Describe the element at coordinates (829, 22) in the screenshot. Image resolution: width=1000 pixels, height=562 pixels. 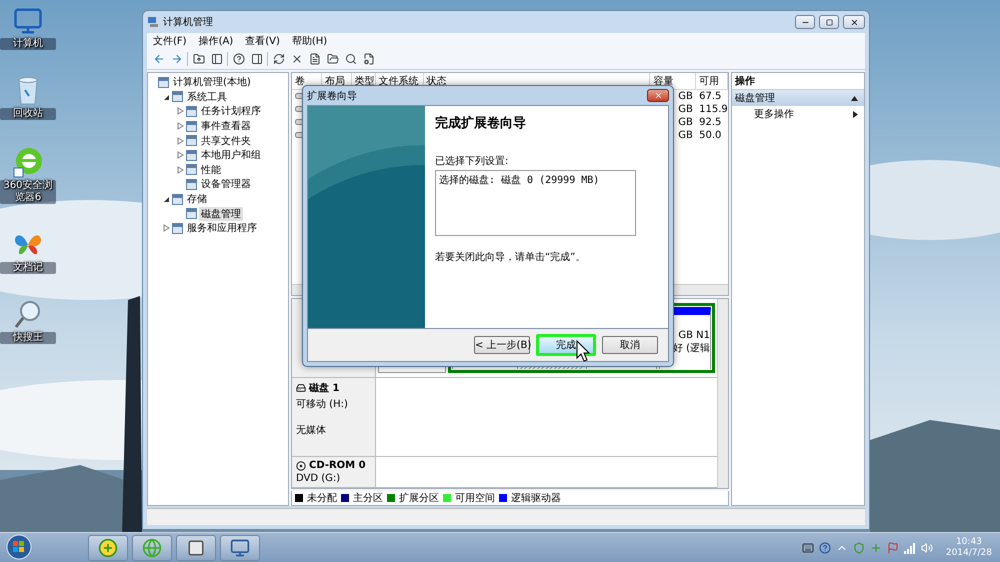
I see `maximize-button` at that location.